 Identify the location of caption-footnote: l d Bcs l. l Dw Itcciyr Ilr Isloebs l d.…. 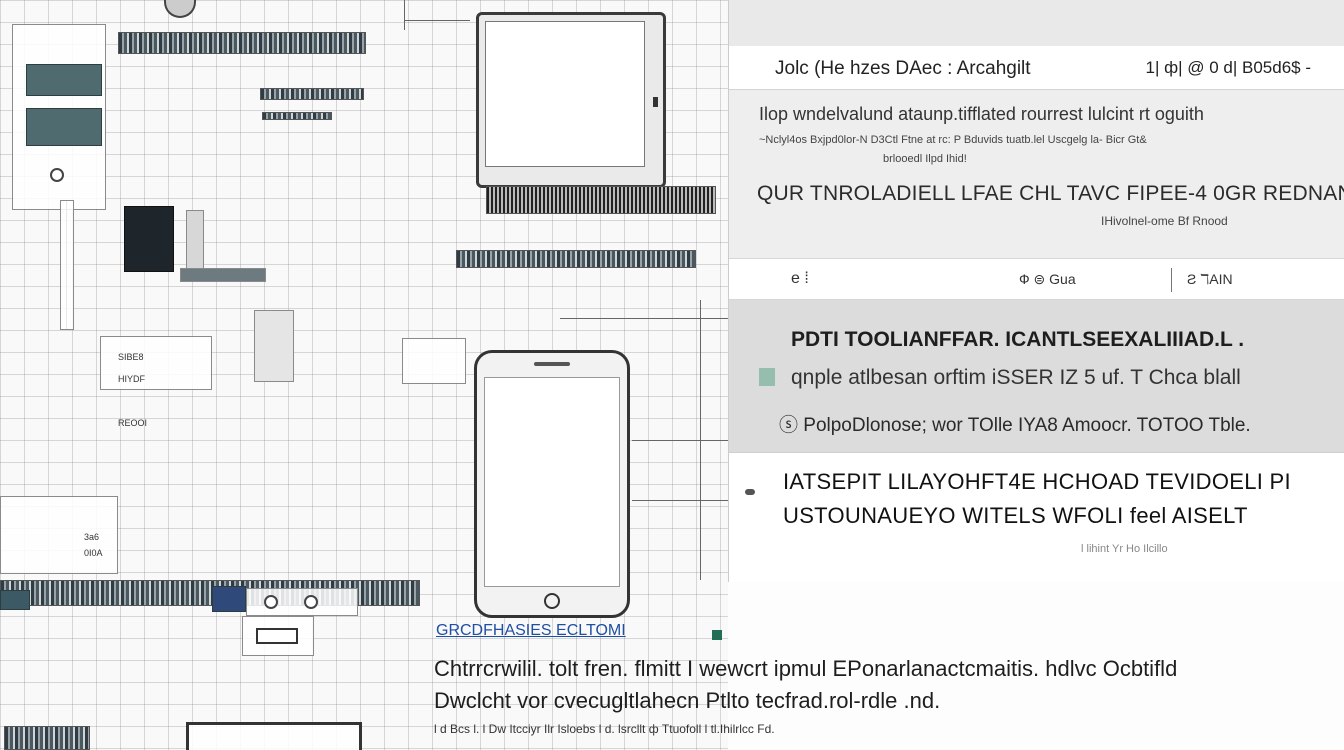
(604, 729).